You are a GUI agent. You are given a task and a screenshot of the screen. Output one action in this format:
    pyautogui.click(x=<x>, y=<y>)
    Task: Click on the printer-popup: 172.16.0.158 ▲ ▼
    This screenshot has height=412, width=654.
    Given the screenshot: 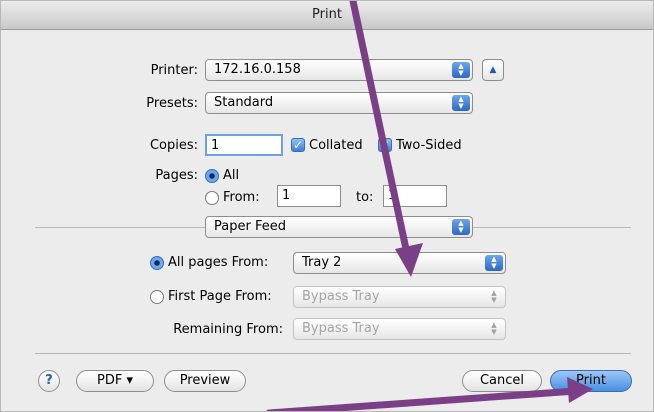 What is the action you would take?
    pyautogui.click(x=339, y=70)
    